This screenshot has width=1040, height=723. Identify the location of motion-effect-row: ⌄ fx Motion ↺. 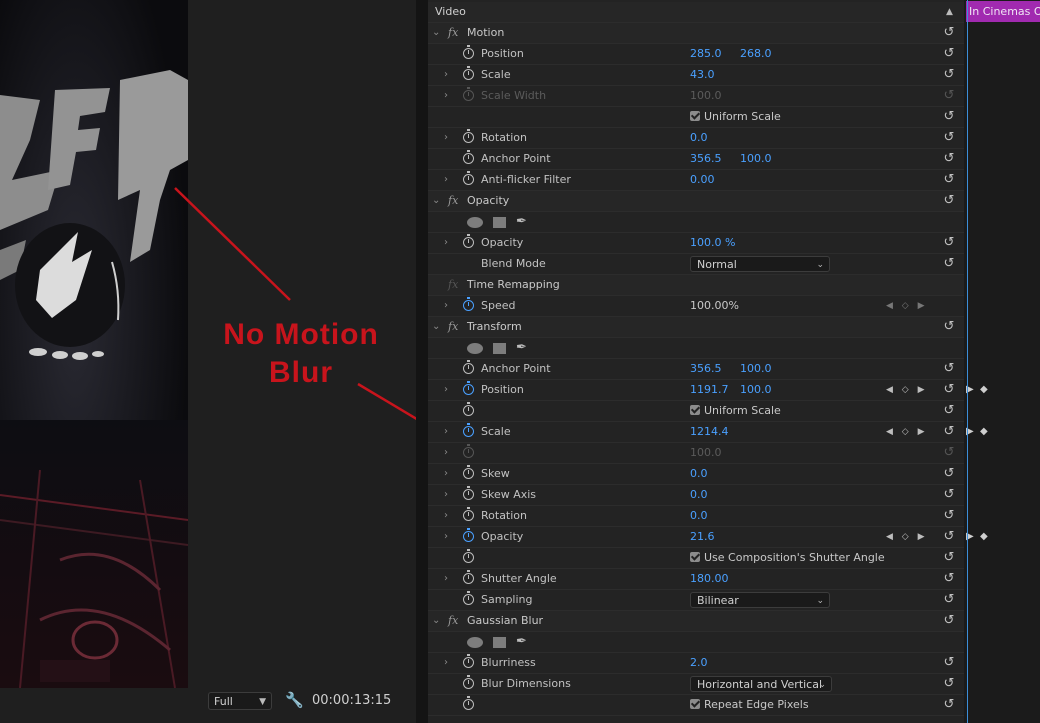
(696, 33).